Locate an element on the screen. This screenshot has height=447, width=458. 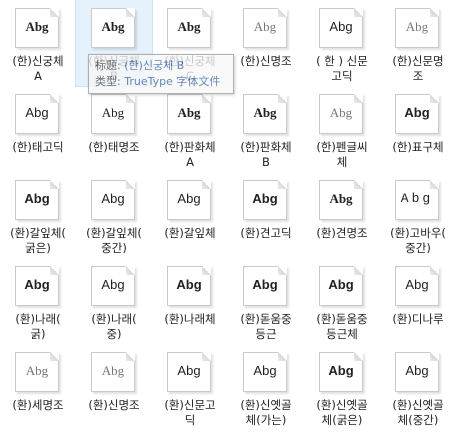
font-file-item: Abg (한)판화체 A is located at coordinates (190, 129).